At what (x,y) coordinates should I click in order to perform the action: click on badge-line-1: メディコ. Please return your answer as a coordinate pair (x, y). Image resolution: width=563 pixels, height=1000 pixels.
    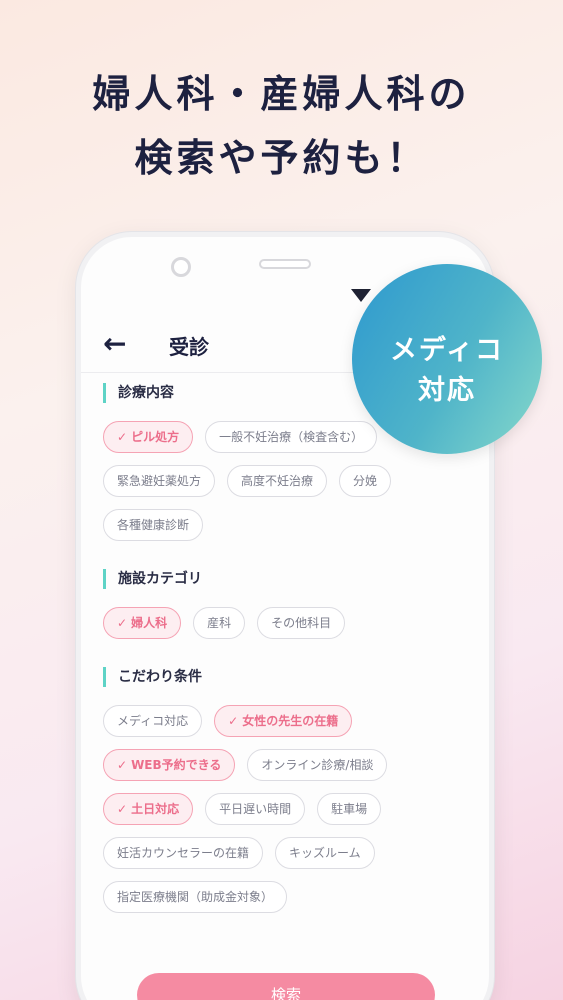
    Looking at the image, I should click on (447, 350).